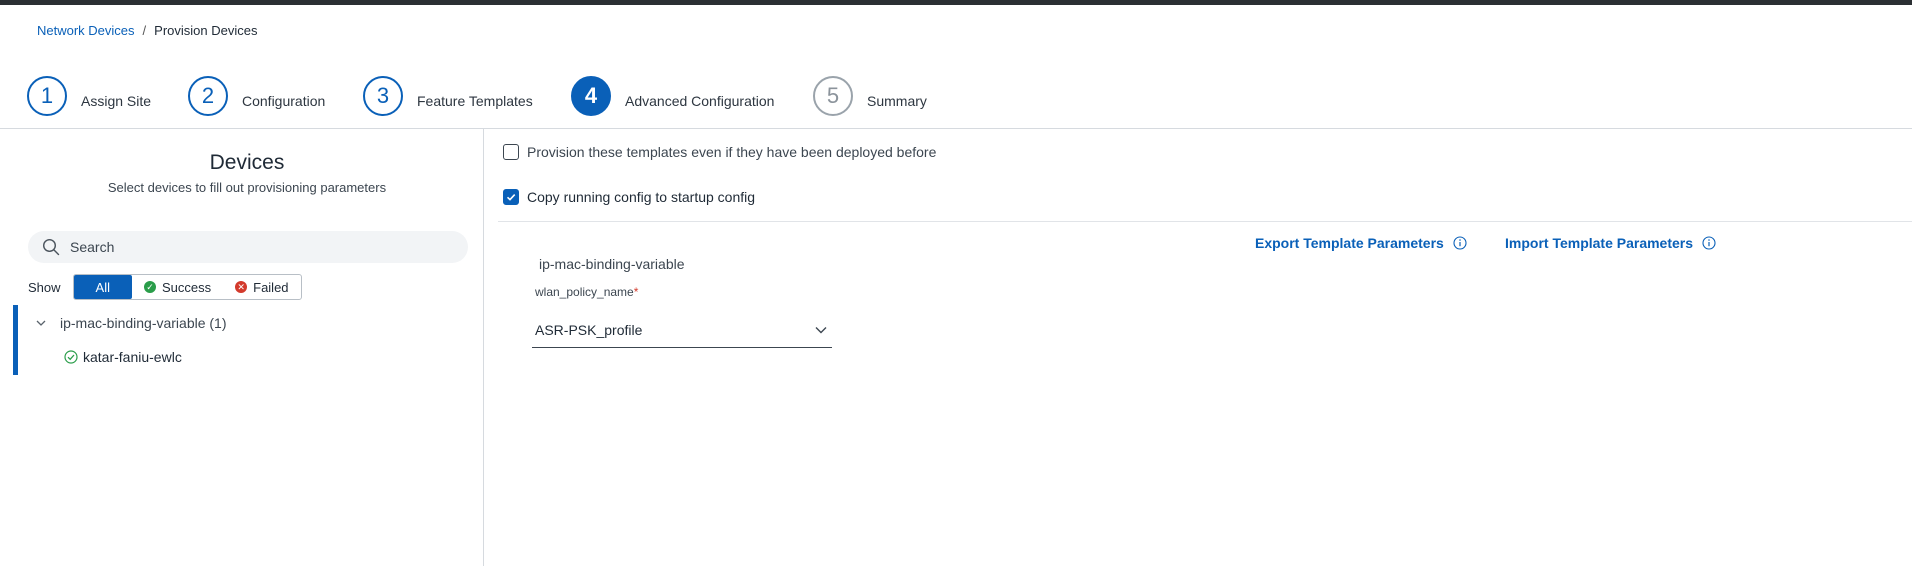  What do you see at coordinates (591, 96) in the screenshot?
I see `step-number: 4` at bounding box center [591, 96].